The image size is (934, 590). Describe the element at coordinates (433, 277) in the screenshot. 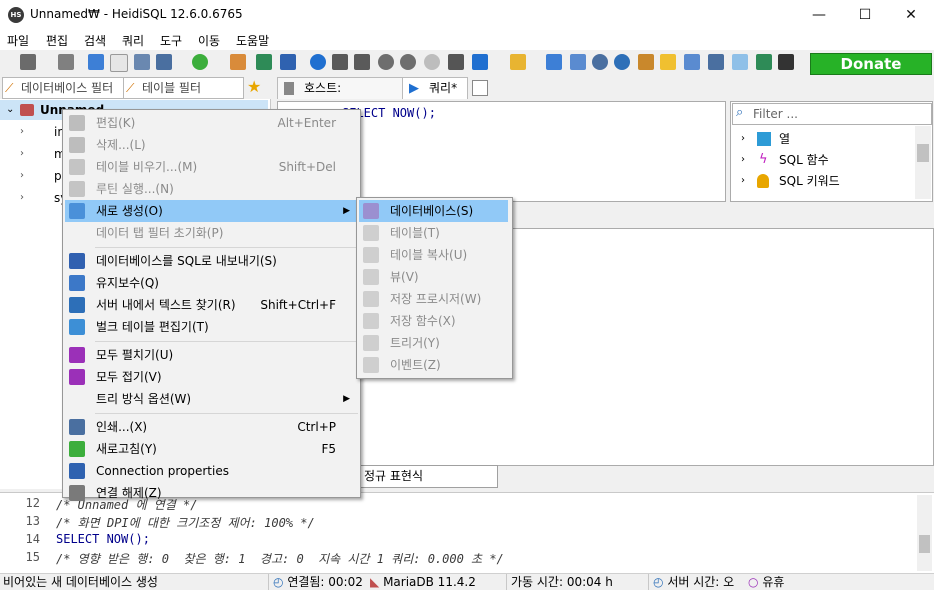

I see `submenu-item: 뷰(V)` at that location.